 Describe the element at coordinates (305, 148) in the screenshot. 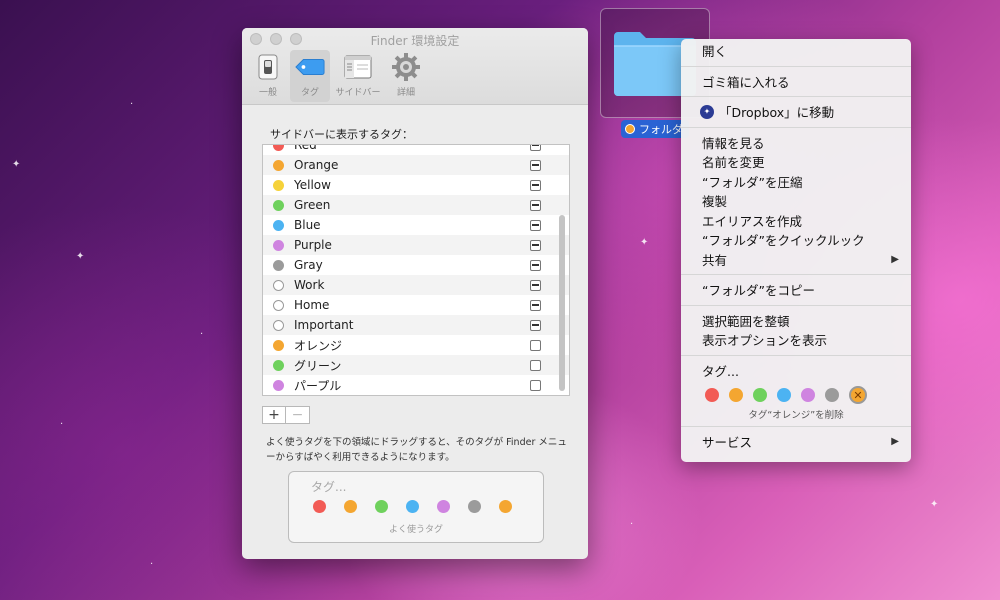

I see `tag-label: Red` at that location.